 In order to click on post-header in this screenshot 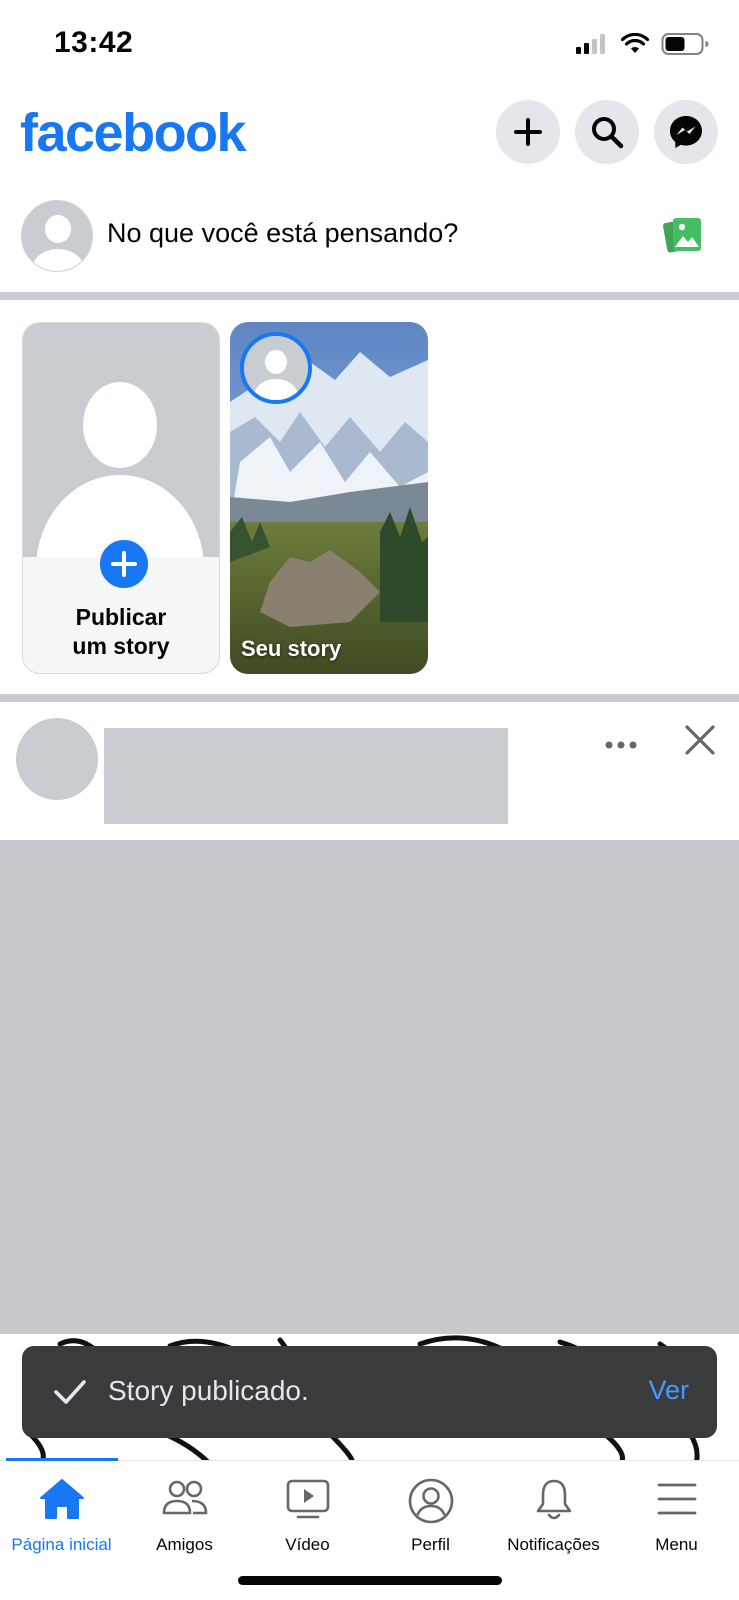, I will do `click(369, 770)`.